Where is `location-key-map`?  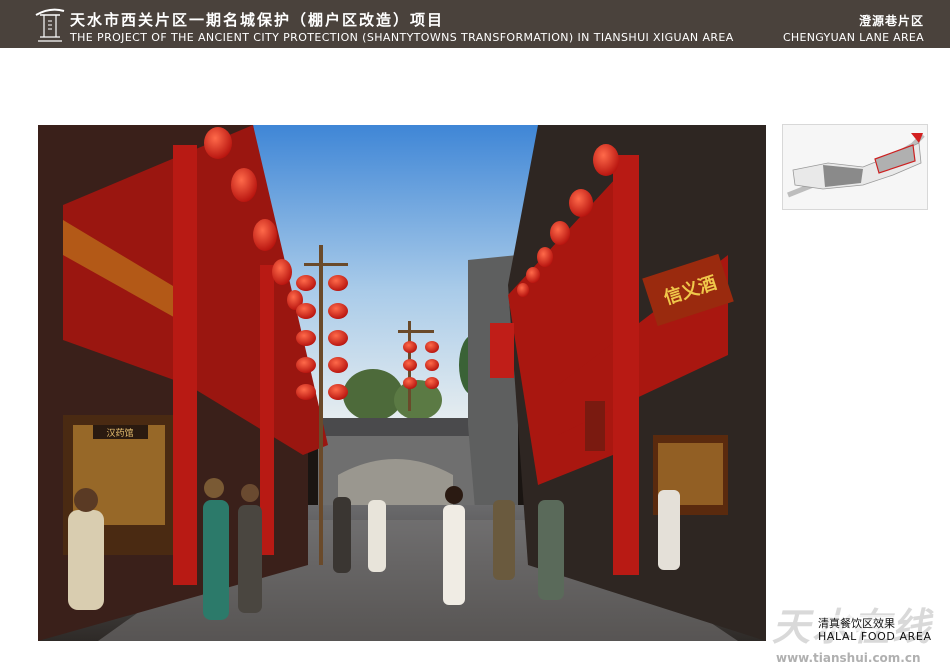 location-key-map is located at coordinates (855, 167).